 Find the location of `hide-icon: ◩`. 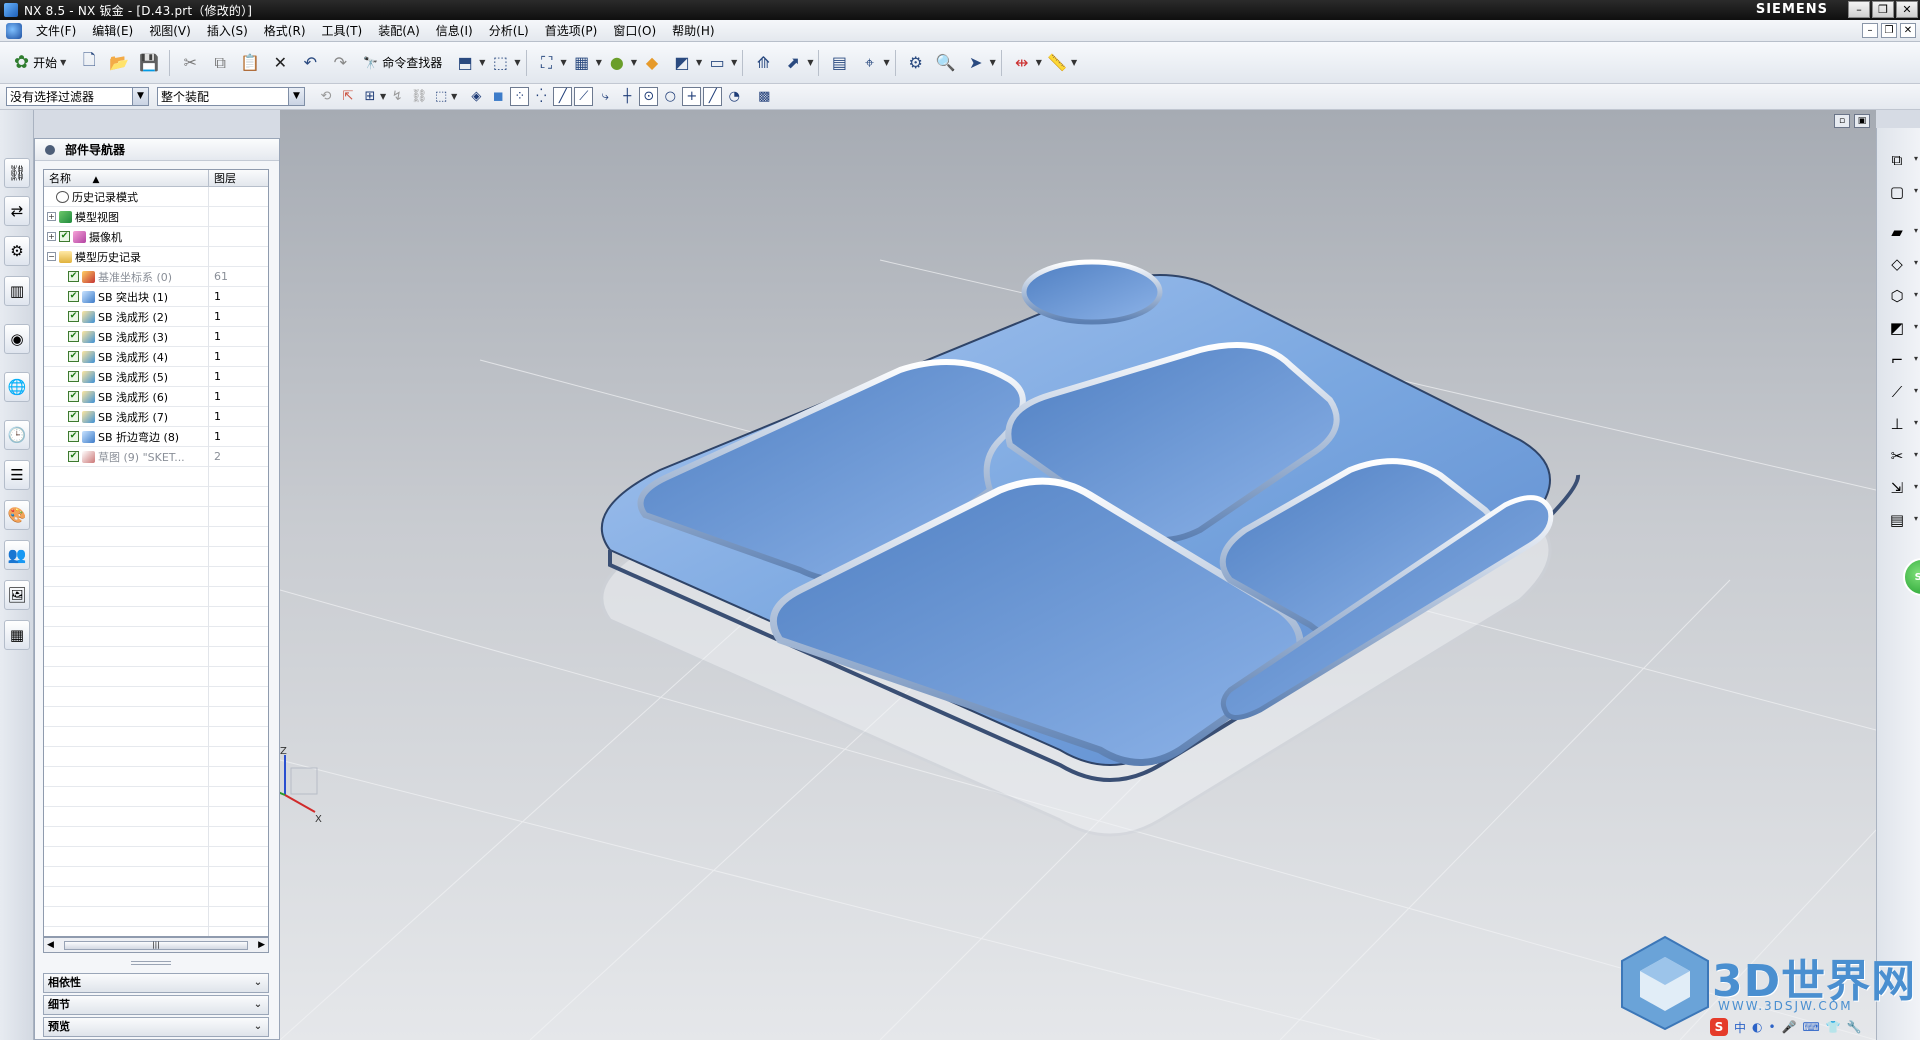

hide-icon: ◩ is located at coordinates (682, 63).